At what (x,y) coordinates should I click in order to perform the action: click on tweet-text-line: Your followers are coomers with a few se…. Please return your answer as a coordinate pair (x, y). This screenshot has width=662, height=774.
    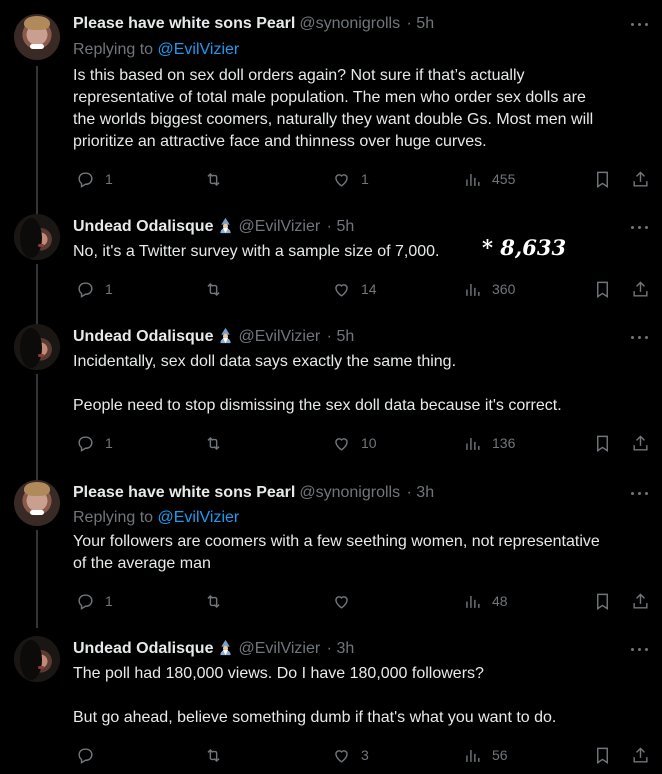
    Looking at the image, I should click on (336, 541).